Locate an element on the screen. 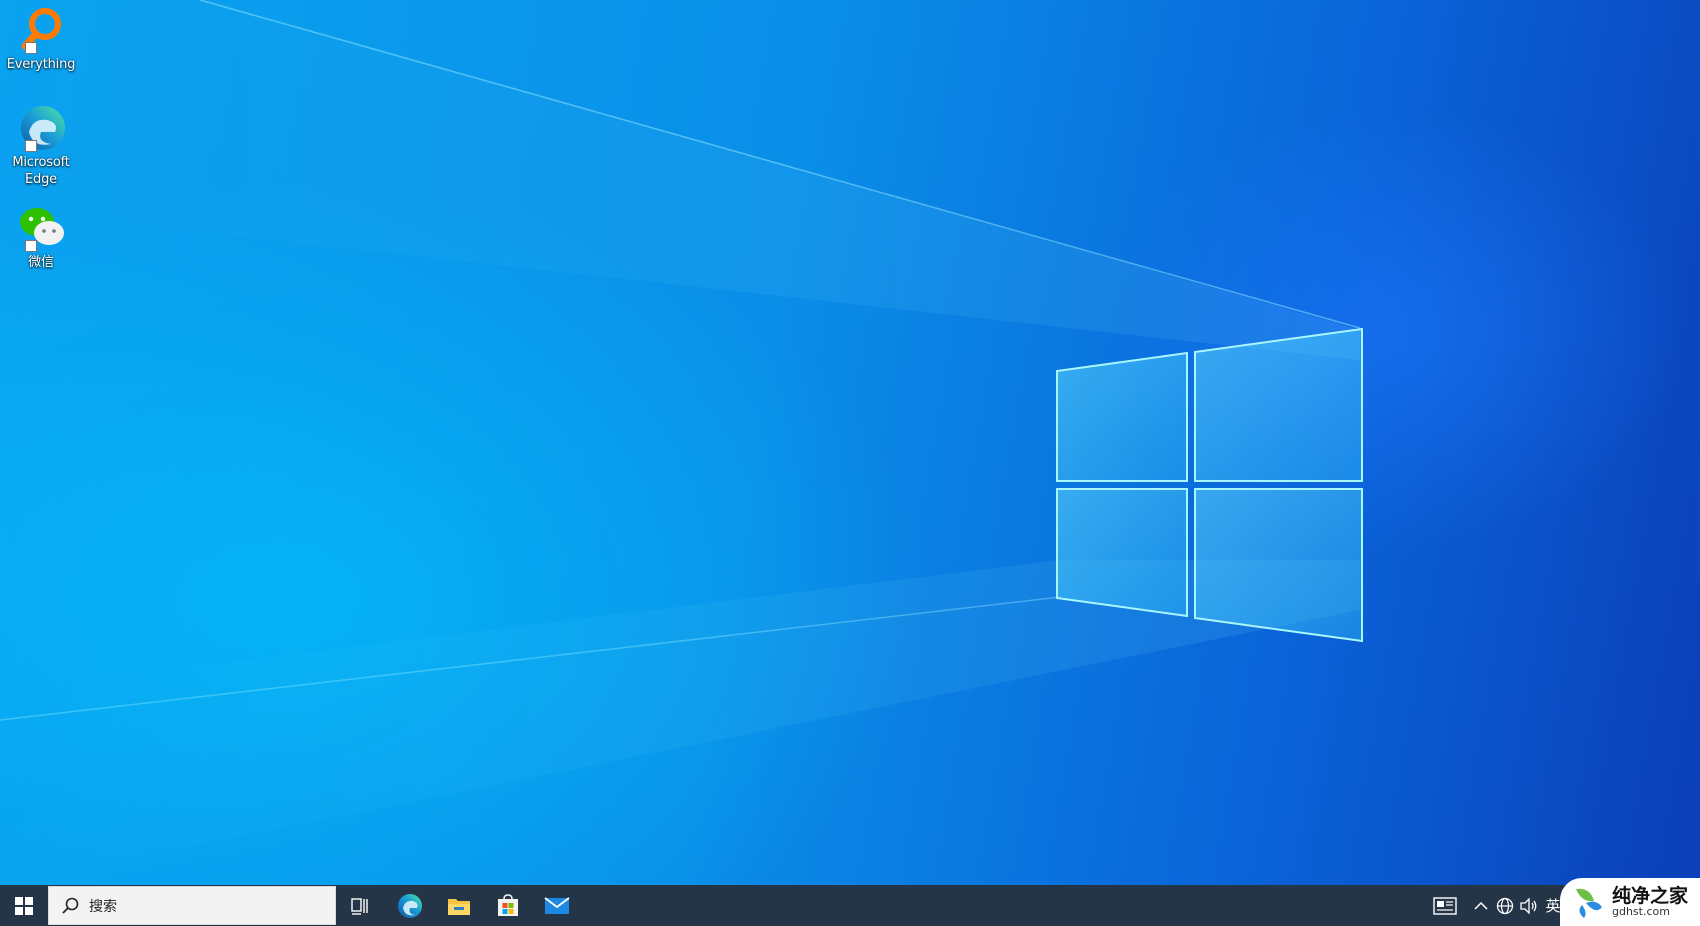 The height and width of the screenshot is (926, 1700). taskbar-edge-button is located at coordinates (409, 905).